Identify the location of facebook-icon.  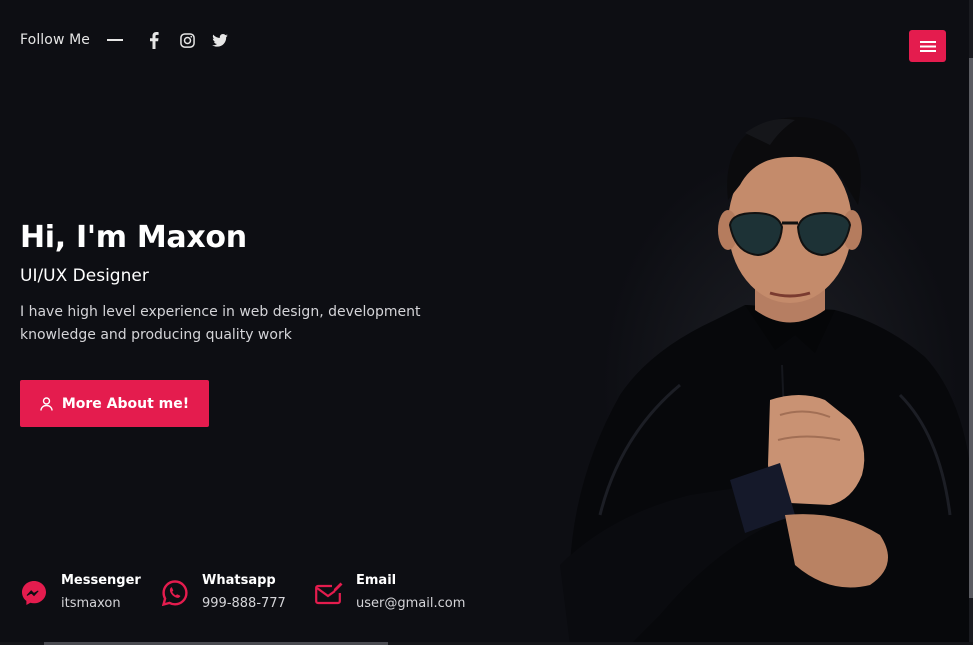
(154, 40).